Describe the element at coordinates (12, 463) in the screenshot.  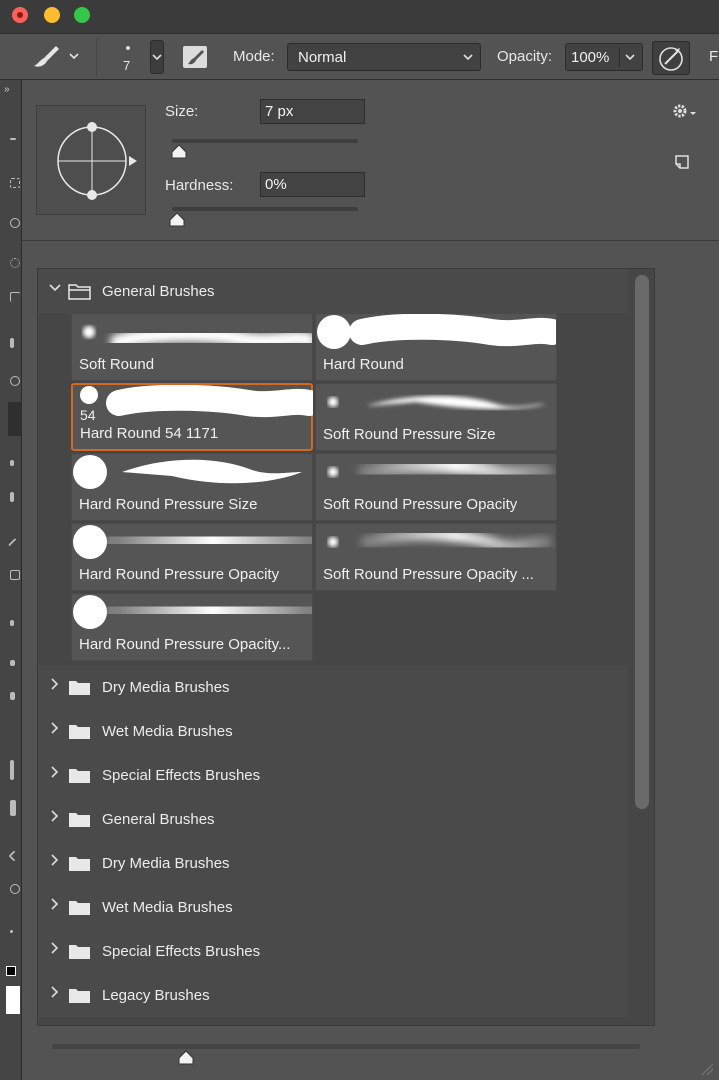
I see `tool-stamp-icon` at that location.